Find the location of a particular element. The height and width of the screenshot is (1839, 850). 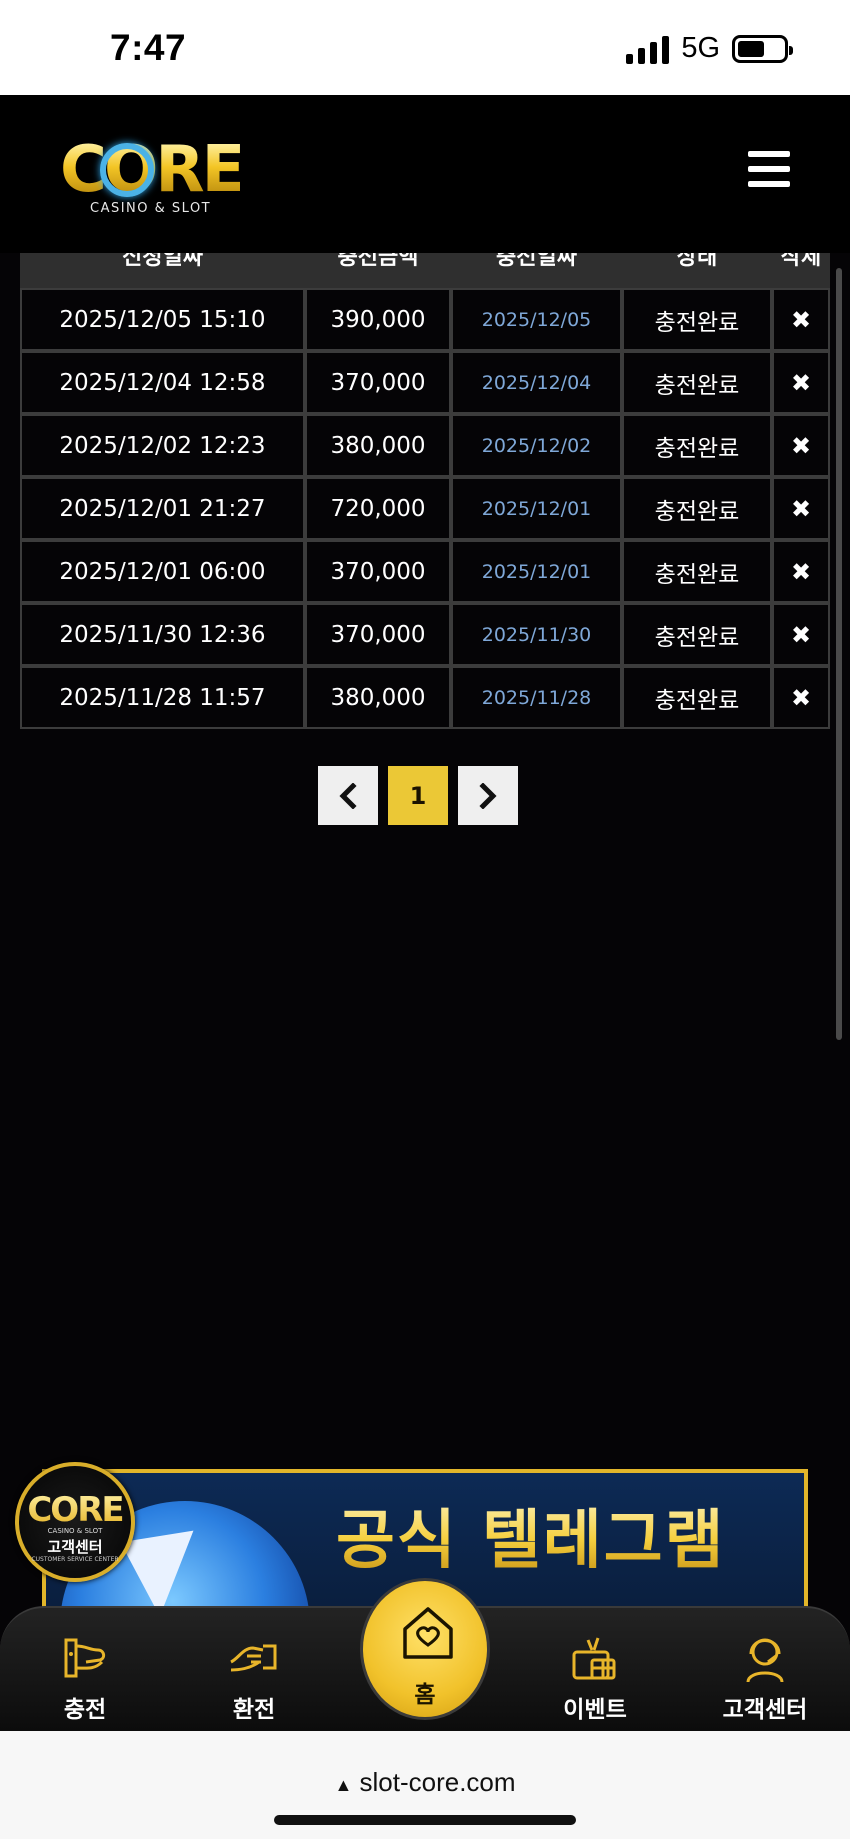

amount-cell: 720,000 is located at coordinates (378, 508).